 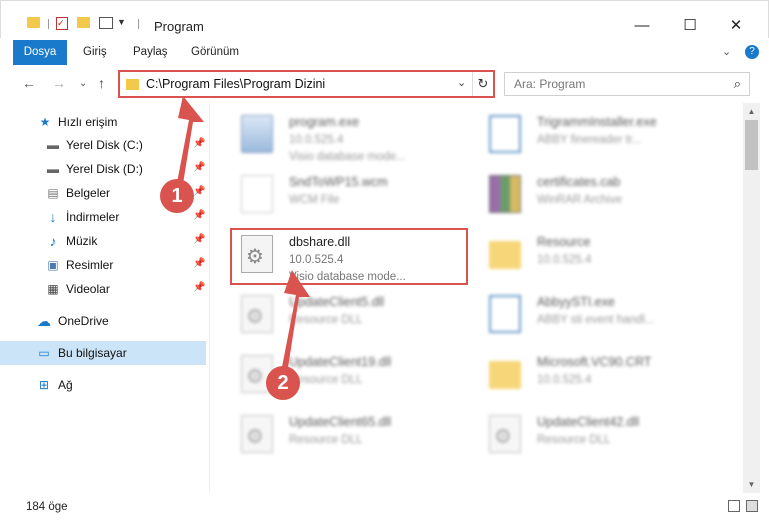 I want to click on file-item: certificates.cab WinRAR Archive, so click(x=597, y=193).